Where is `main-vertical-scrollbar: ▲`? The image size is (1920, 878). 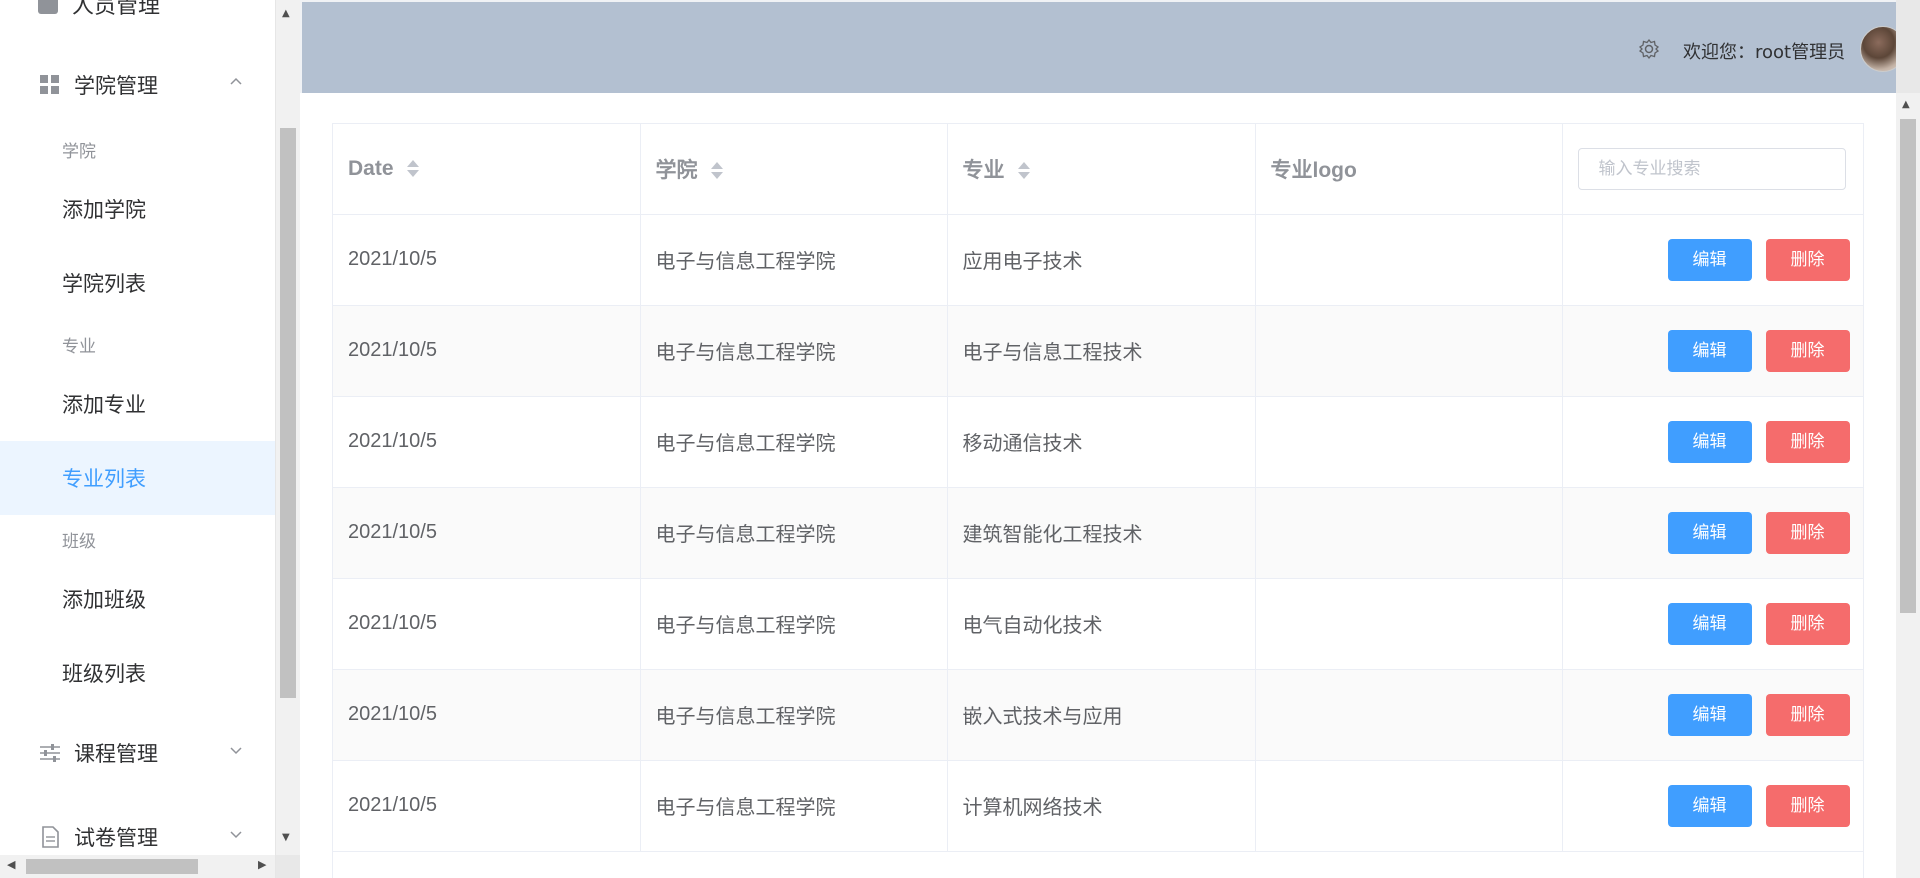 main-vertical-scrollbar: ▲ is located at coordinates (1908, 485).